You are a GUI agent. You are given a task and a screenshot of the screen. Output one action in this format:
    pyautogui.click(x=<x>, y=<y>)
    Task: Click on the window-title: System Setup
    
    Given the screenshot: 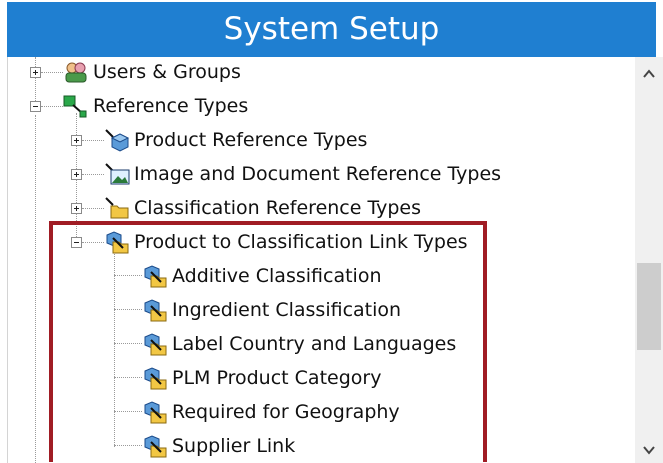 What is the action you would take?
    pyautogui.click(x=331, y=28)
    